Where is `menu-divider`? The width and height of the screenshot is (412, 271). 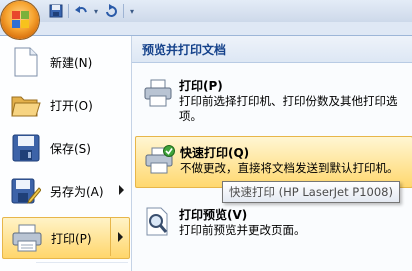 menu-divider is located at coordinates (82, 262).